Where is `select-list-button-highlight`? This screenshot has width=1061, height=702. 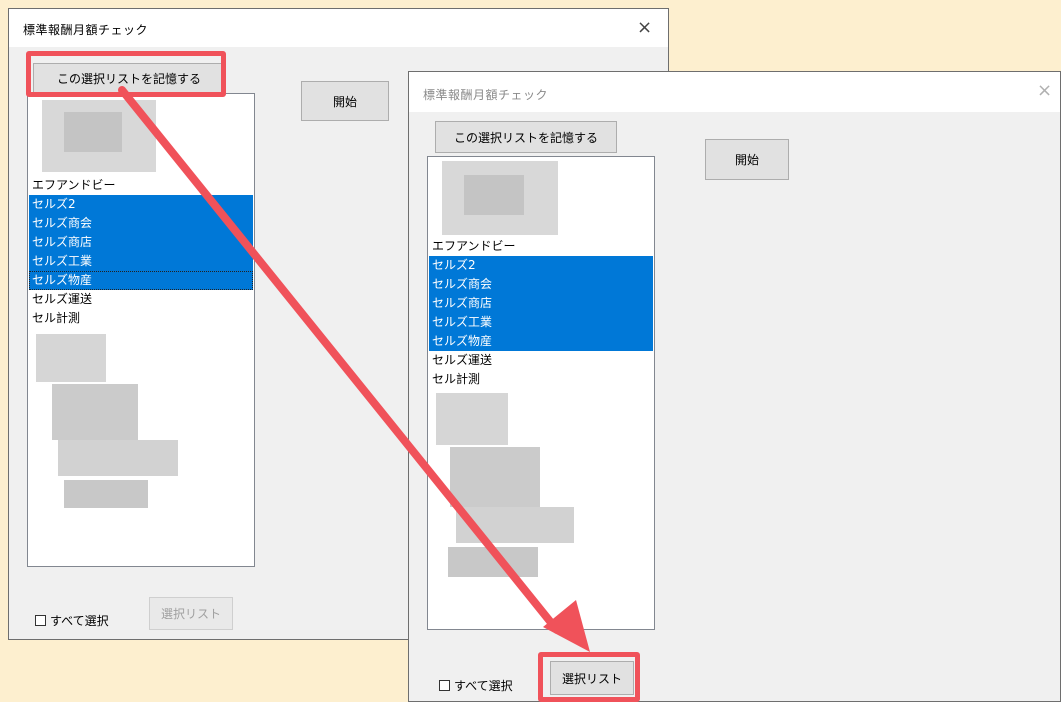
select-list-button-highlight is located at coordinates (589, 677).